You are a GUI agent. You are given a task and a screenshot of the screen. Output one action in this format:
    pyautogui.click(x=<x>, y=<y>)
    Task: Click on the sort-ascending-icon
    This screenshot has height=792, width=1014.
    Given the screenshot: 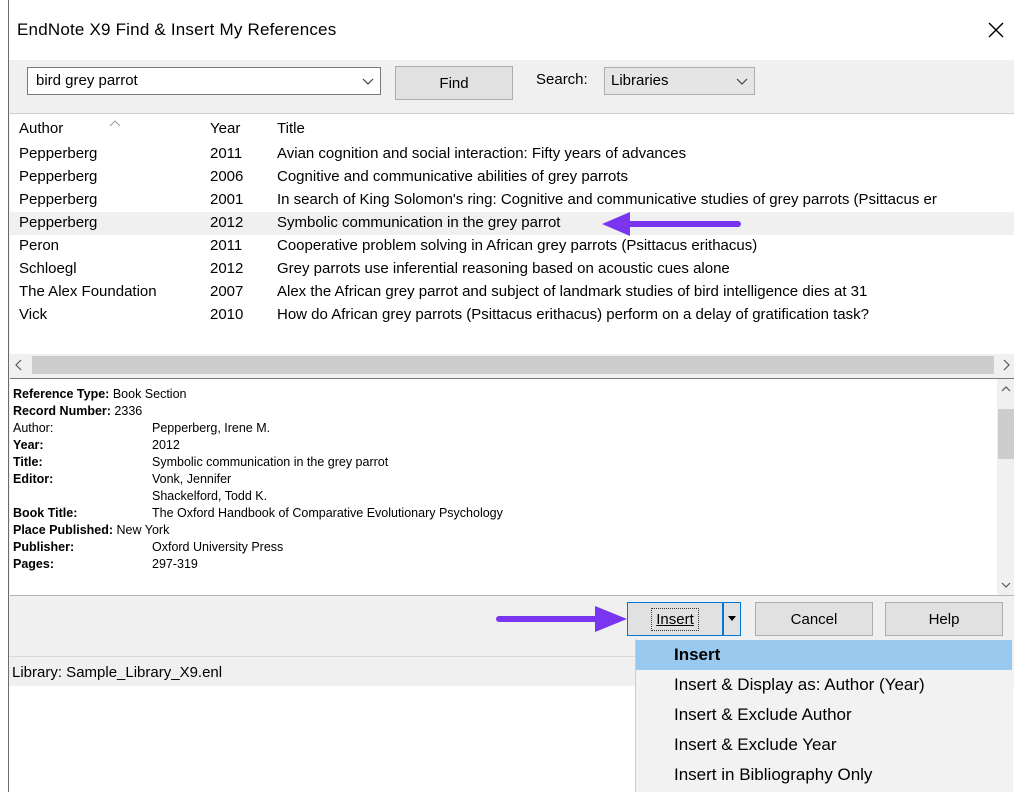 What is the action you would take?
    pyautogui.click(x=115, y=123)
    